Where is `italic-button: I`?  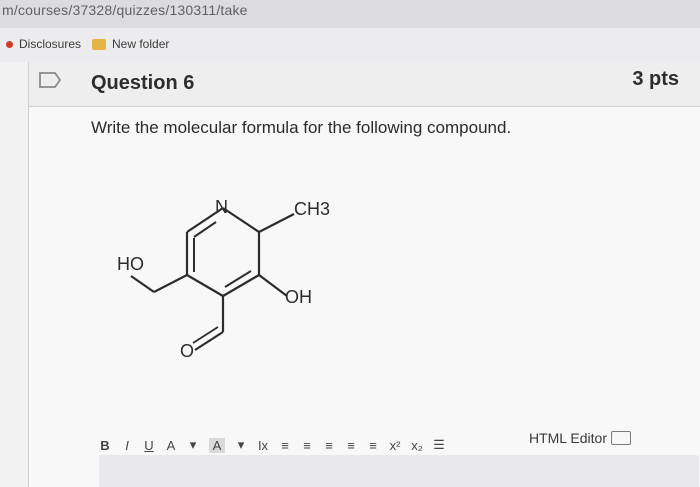
italic-button: I is located at coordinates (127, 445).